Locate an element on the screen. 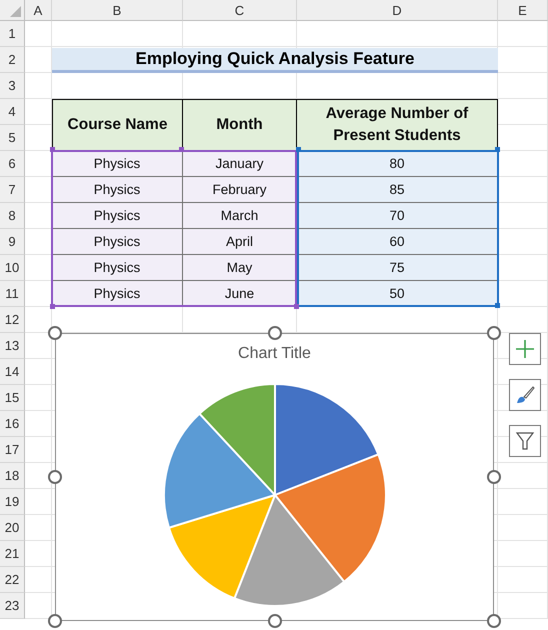  row-header: 23 is located at coordinates (12, 606).